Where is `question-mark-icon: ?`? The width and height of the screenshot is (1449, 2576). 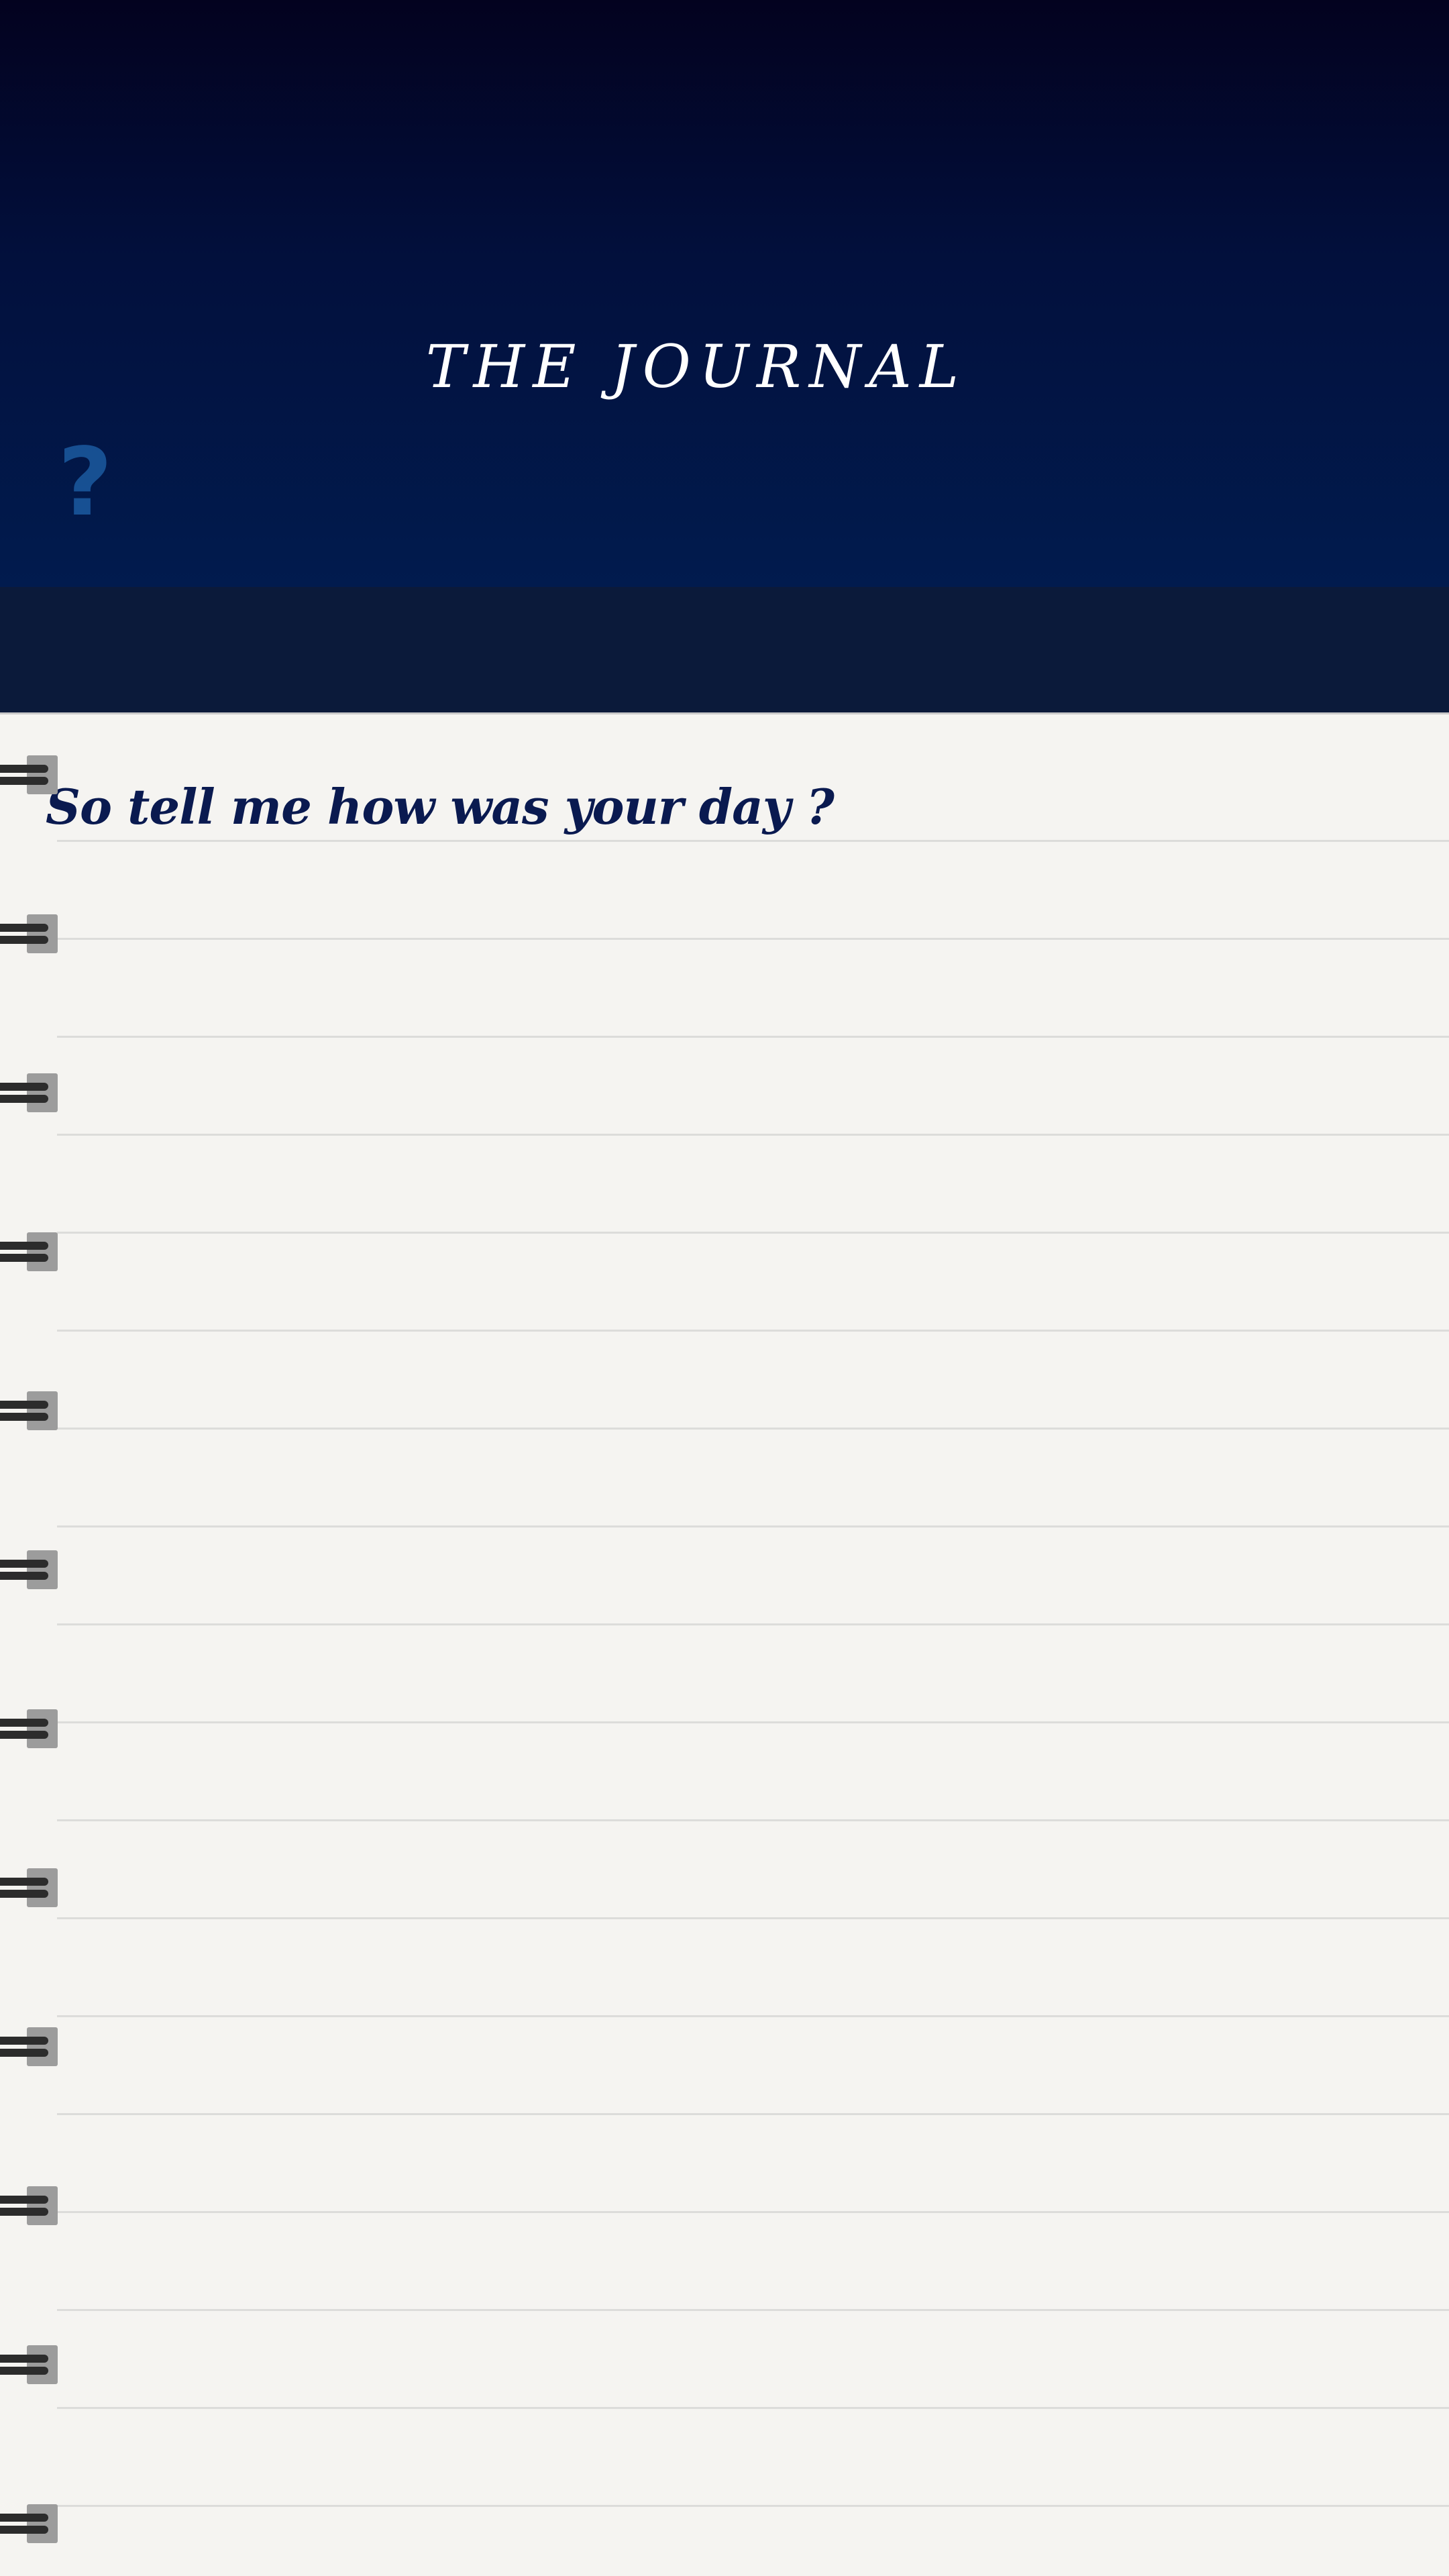
question-mark-icon: ? is located at coordinates (85, 482).